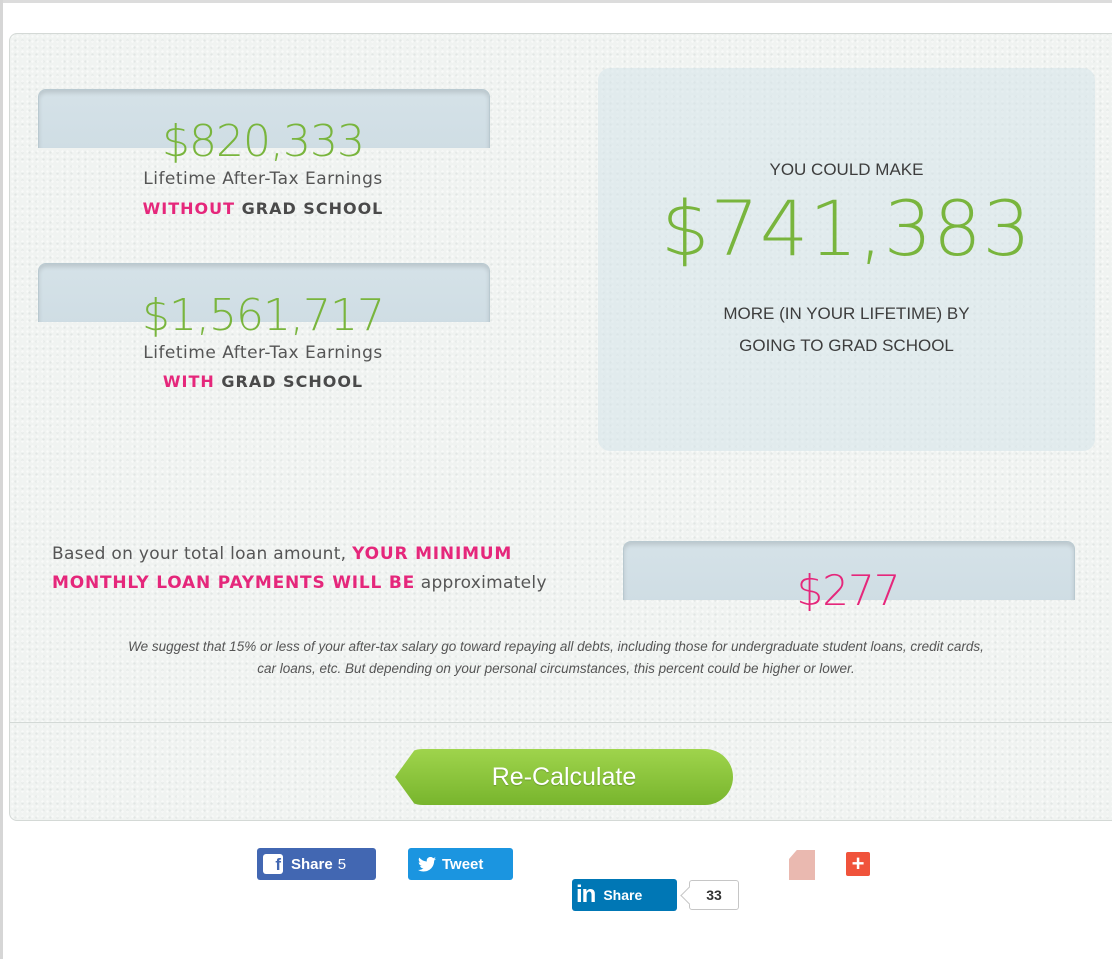  What do you see at coordinates (189, 208) in the screenshot?
I see `without-emphasis: WITHOUT` at bounding box center [189, 208].